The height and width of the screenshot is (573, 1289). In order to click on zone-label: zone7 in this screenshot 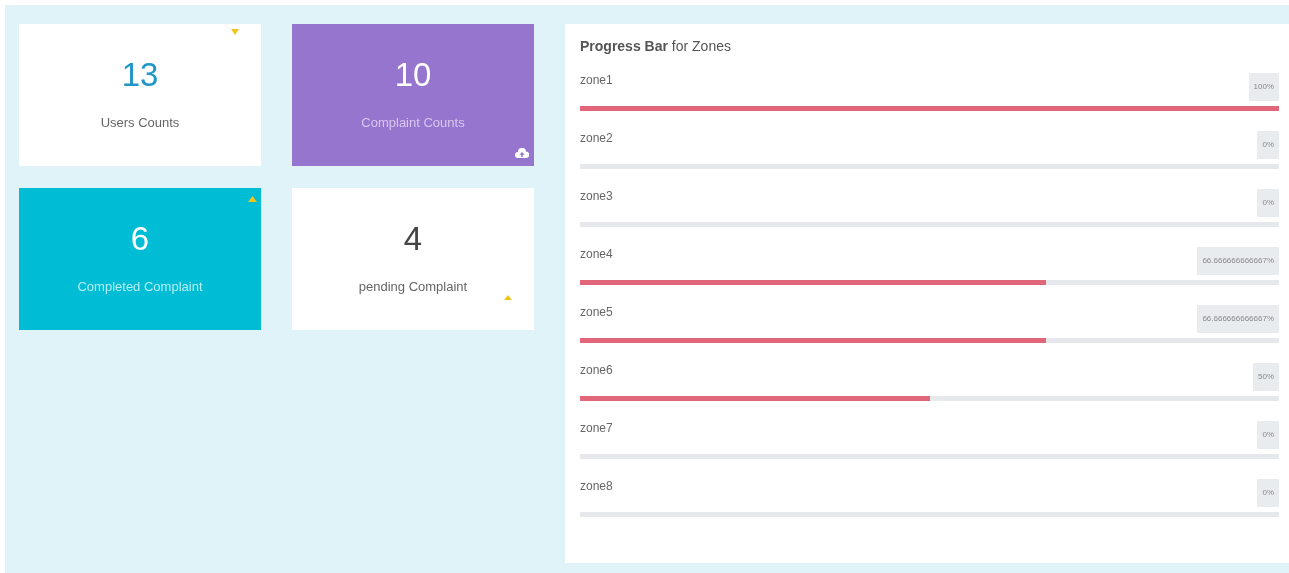, I will do `click(596, 428)`.